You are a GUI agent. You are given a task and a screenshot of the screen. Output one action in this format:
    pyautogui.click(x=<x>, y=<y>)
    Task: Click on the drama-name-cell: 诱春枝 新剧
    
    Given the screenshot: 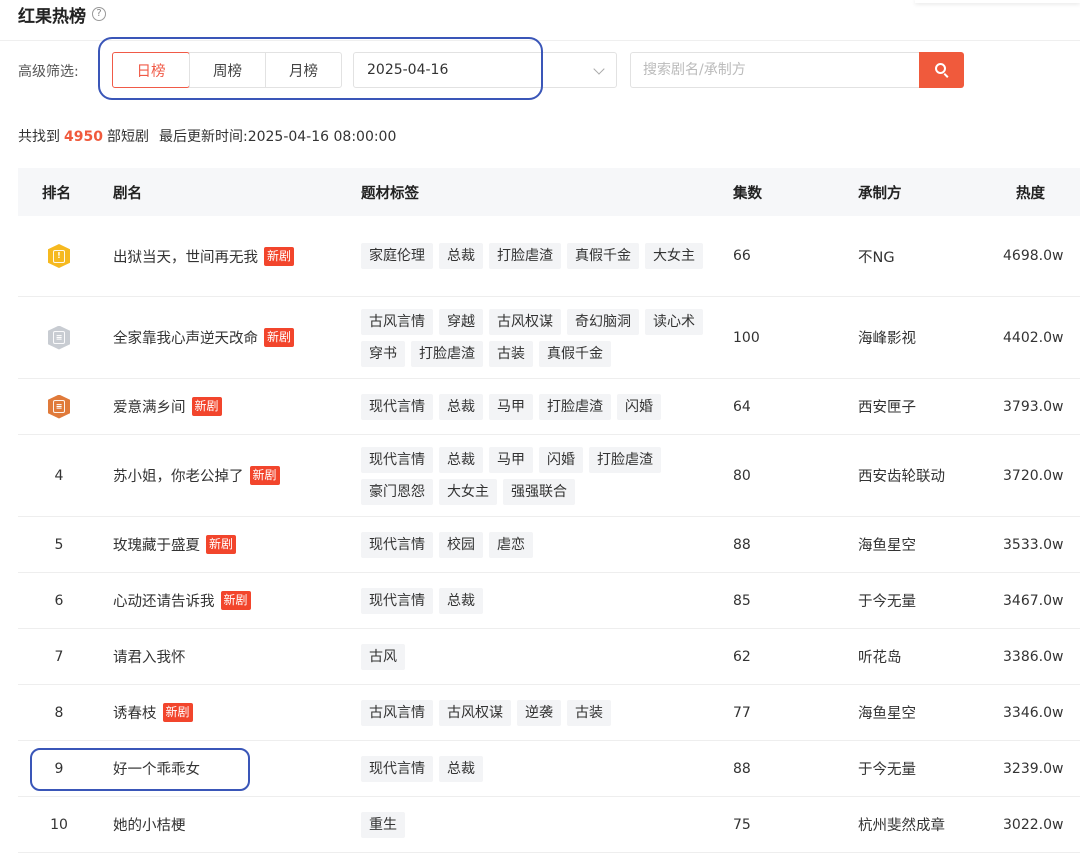 What is the action you would take?
    pyautogui.click(x=153, y=712)
    